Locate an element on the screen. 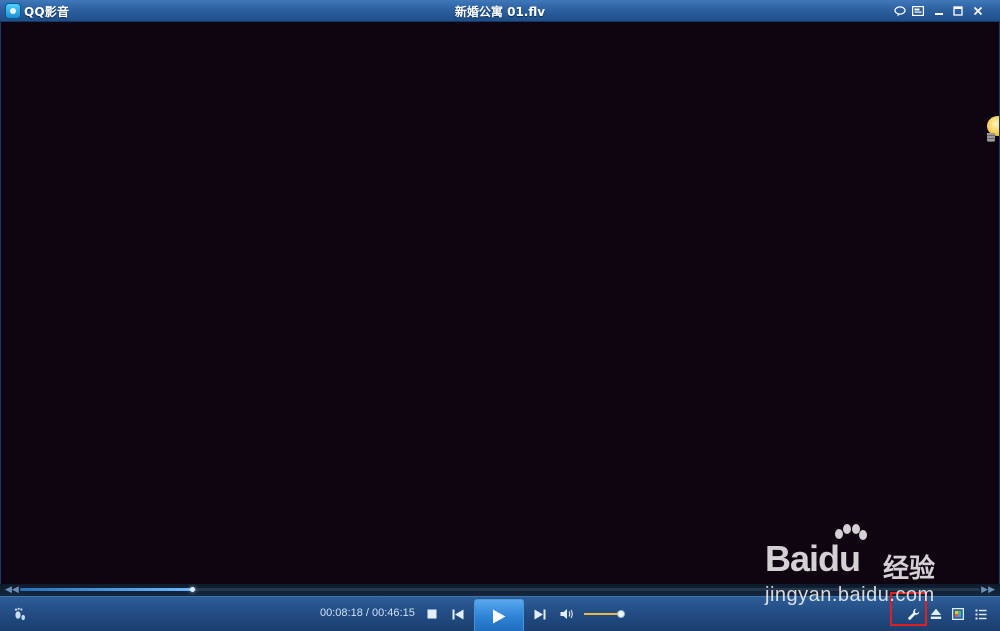 Image resolution: width=1000 pixels, height=631 pixels. control-bar: 00:08:18 / 00:46:15 is located at coordinates (500, 613).